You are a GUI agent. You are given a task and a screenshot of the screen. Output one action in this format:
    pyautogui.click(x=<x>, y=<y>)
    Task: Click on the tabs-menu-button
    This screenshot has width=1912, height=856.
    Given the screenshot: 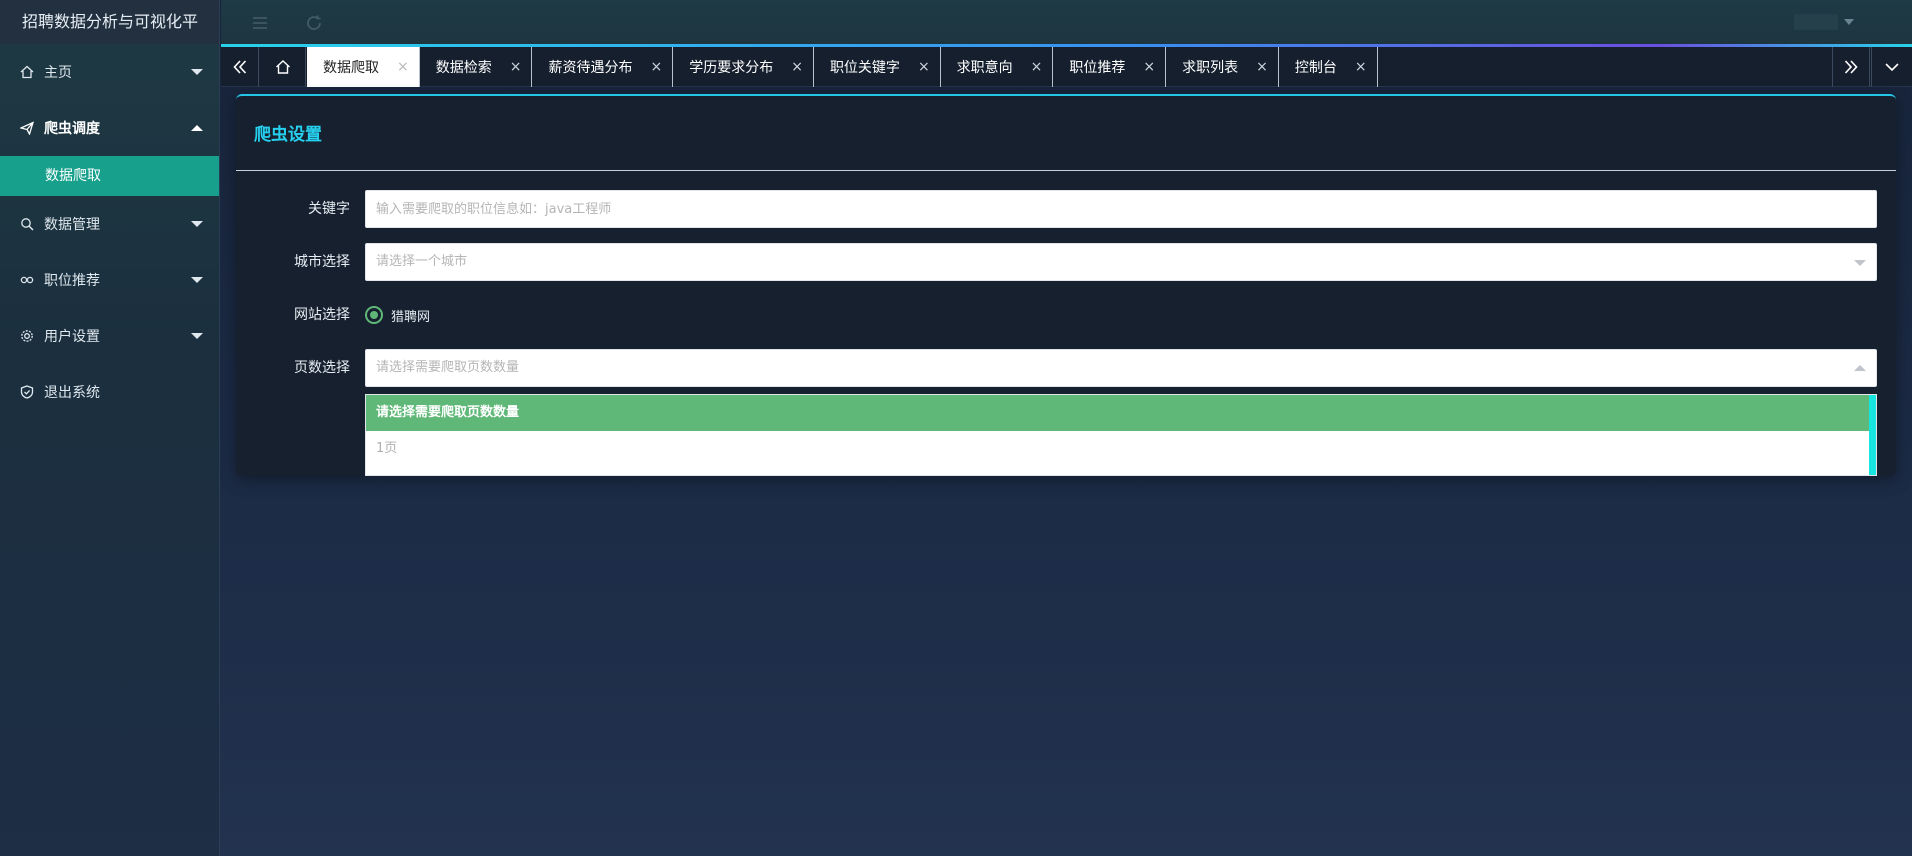 What is the action you would take?
    pyautogui.click(x=1891, y=67)
    